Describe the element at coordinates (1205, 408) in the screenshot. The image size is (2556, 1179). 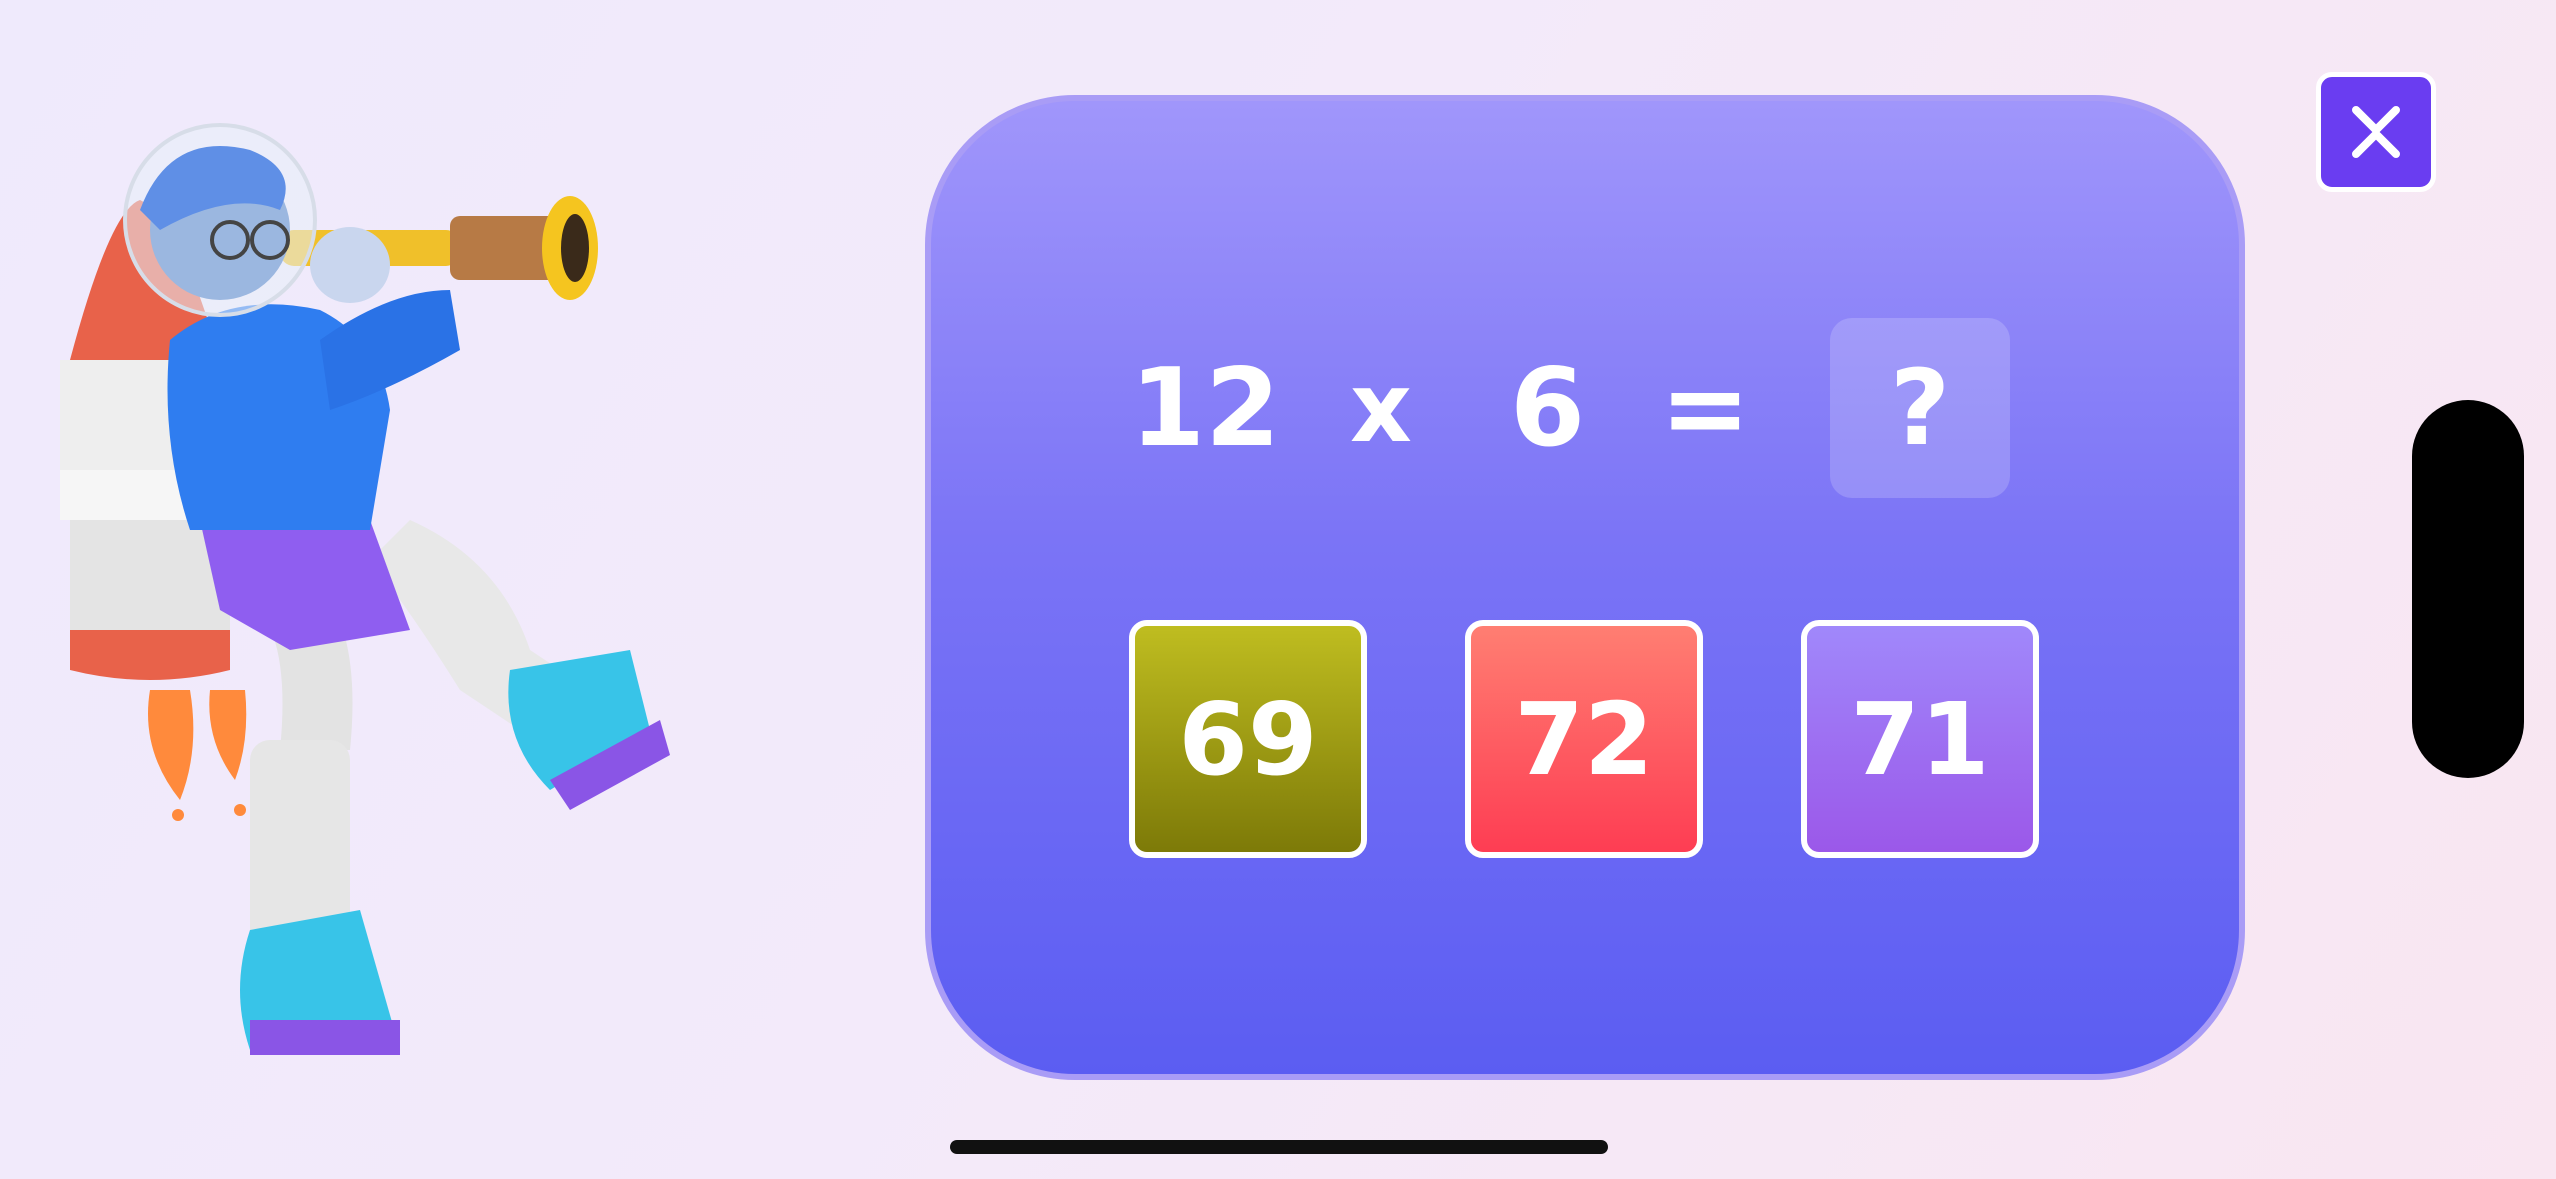
I see `operand-a: 12` at that location.